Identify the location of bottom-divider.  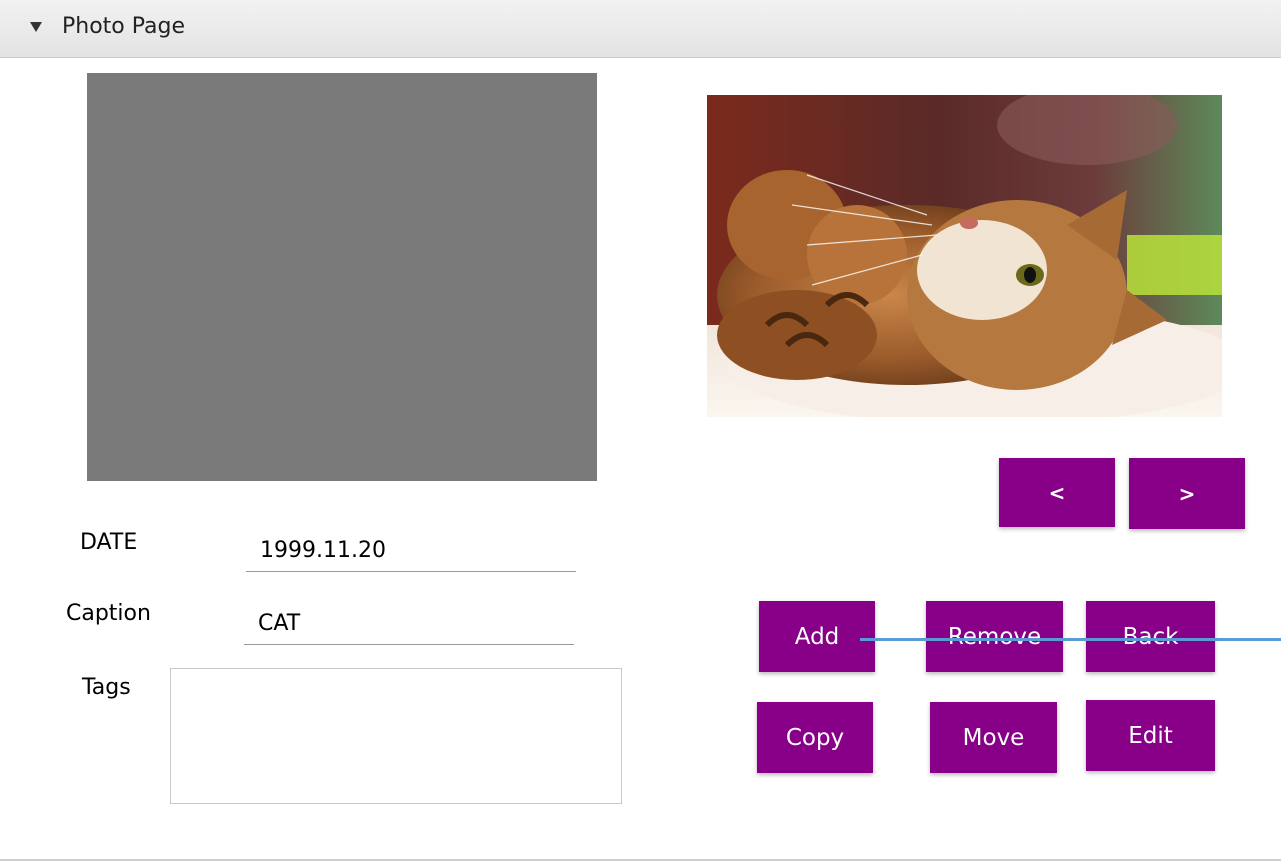
(640, 860).